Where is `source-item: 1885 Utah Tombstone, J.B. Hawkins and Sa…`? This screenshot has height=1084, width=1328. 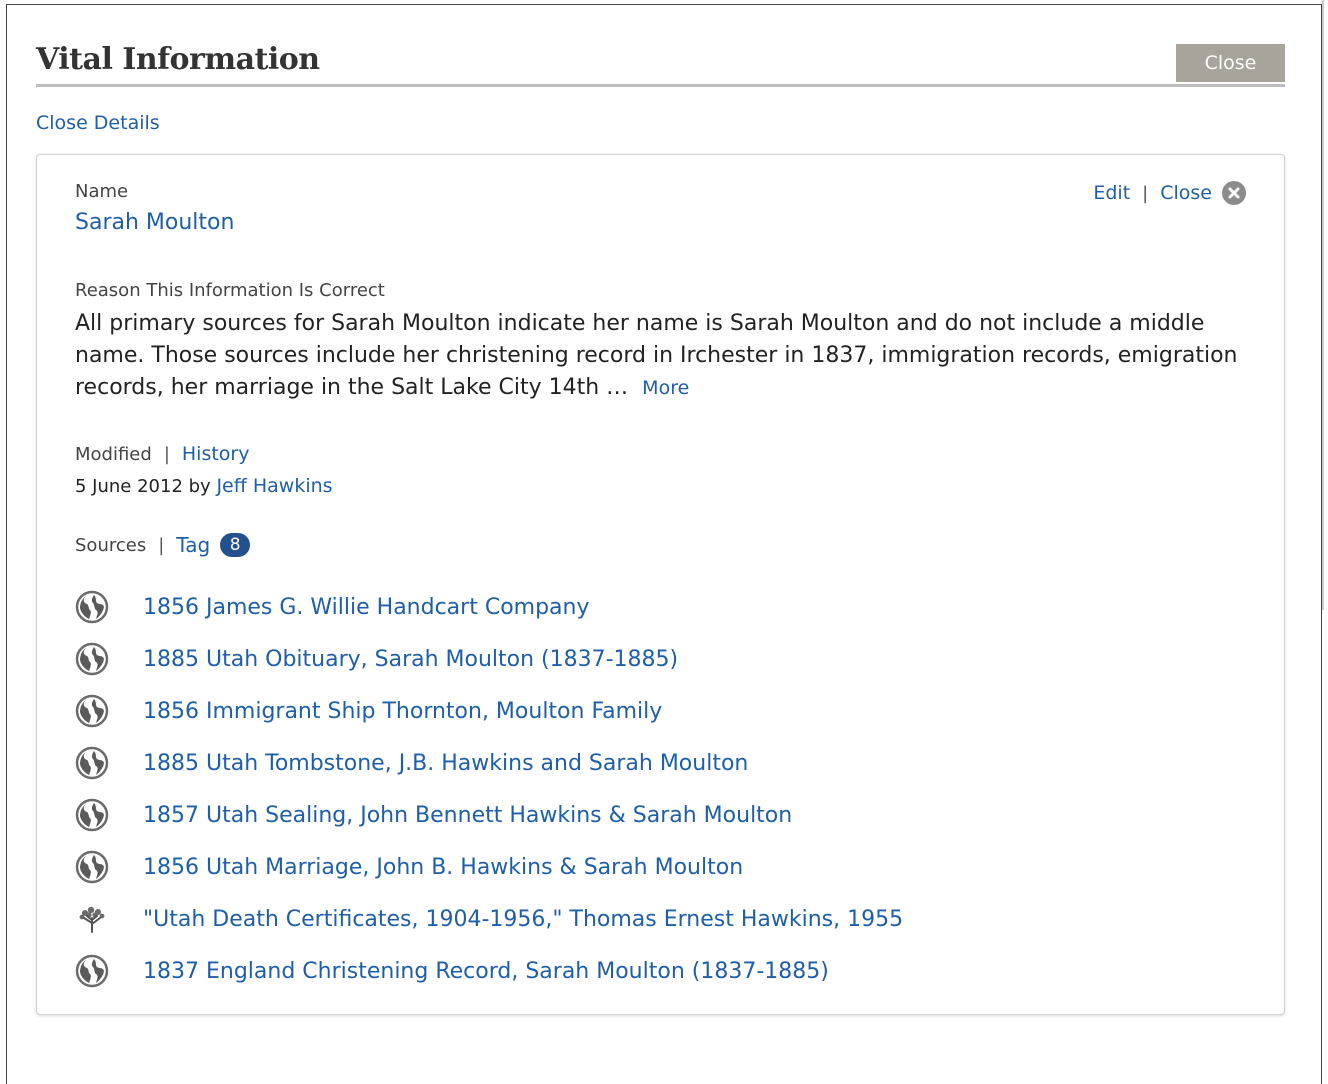 source-item: 1885 Utah Tombstone, J.B. Hawkins and Sa… is located at coordinates (489, 763).